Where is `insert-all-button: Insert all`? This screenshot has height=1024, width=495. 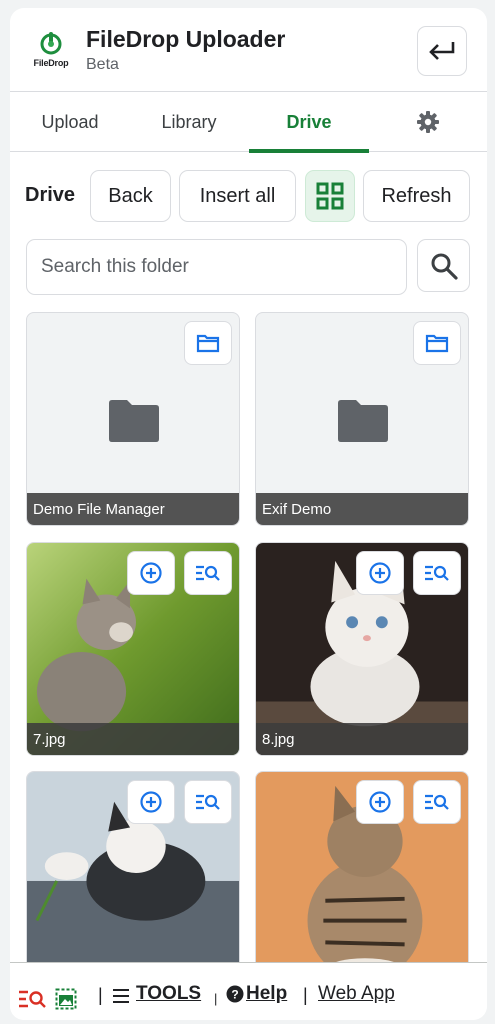
insert-all-button: Insert all is located at coordinates (237, 196).